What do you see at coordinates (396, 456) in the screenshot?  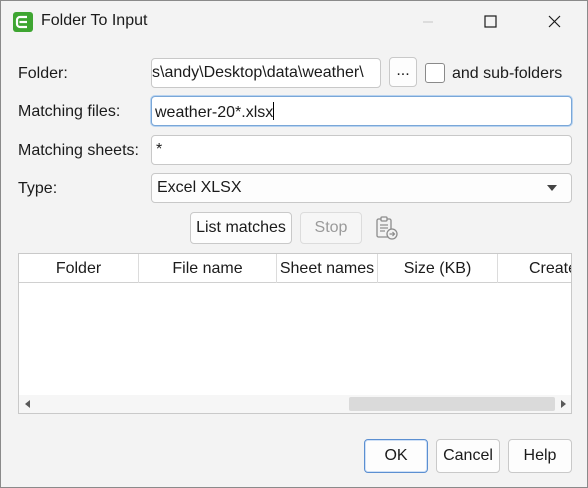 I see `ok-button: OK` at bounding box center [396, 456].